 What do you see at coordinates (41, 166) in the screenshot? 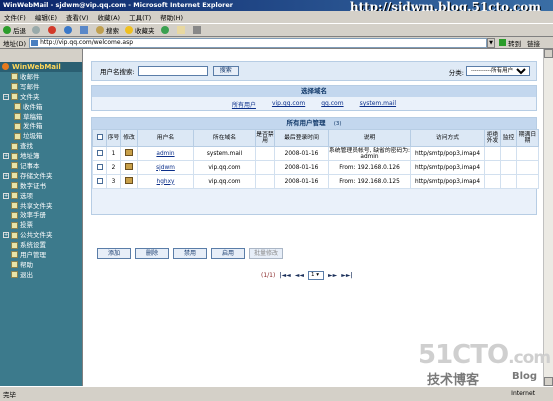
I see `sidebar-item: 记事本` at bounding box center [41, 166].